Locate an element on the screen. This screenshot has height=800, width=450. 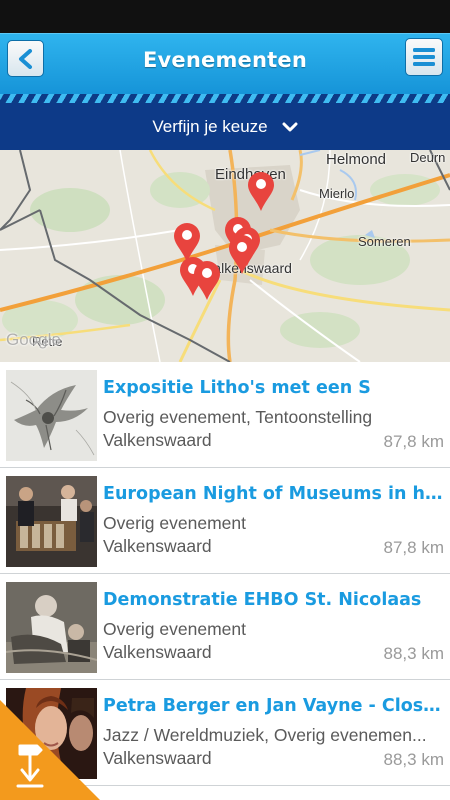
event-title: Expositie Litho's met een S is located at coordinates (237, 388).